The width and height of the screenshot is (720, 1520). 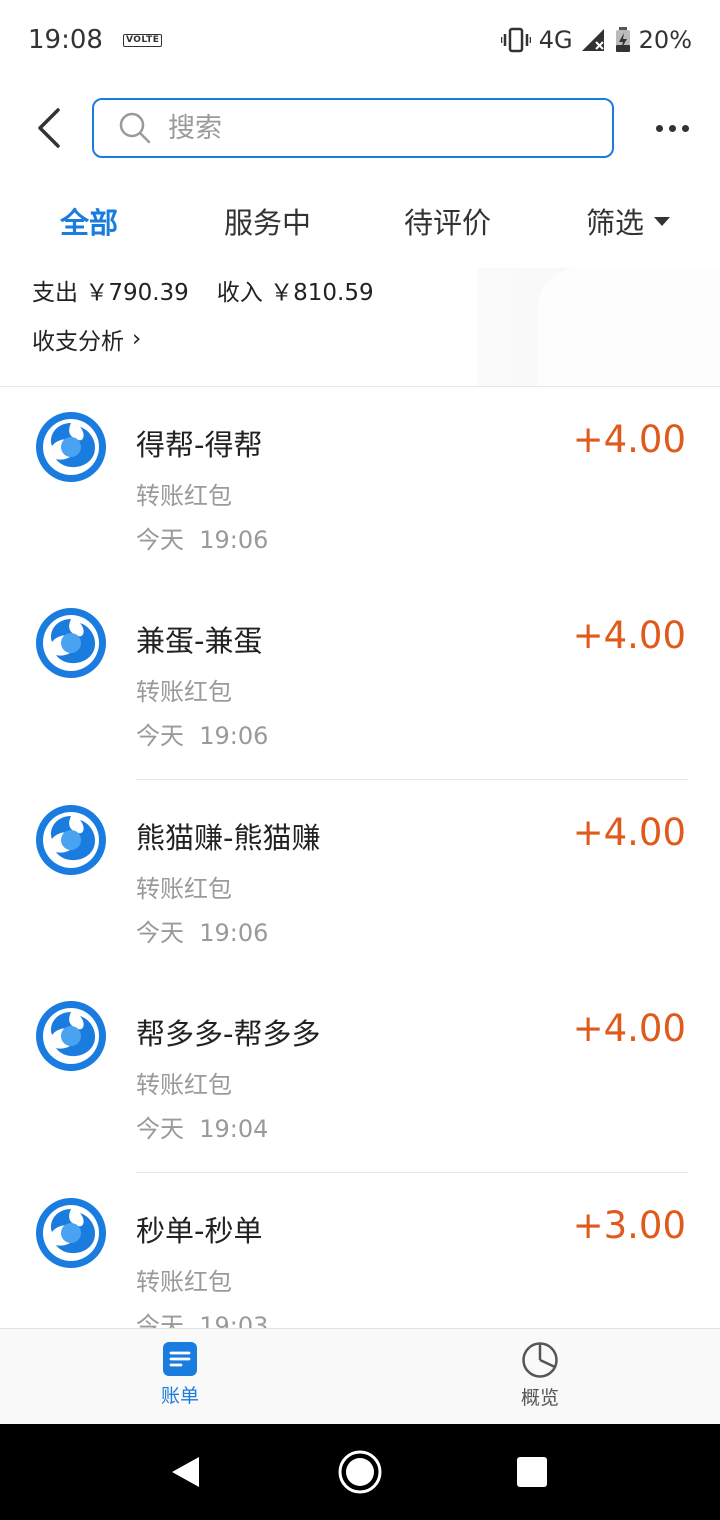 I want to click on transaction-title: 帮多多-帮多多, so click(x=228, y=1034).